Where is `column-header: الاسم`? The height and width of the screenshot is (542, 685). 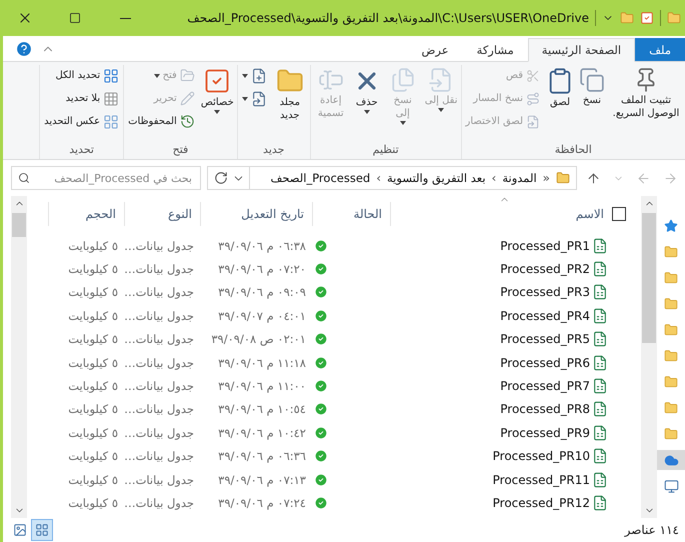 column-header: الاسم is located at coordinates (590, 214).